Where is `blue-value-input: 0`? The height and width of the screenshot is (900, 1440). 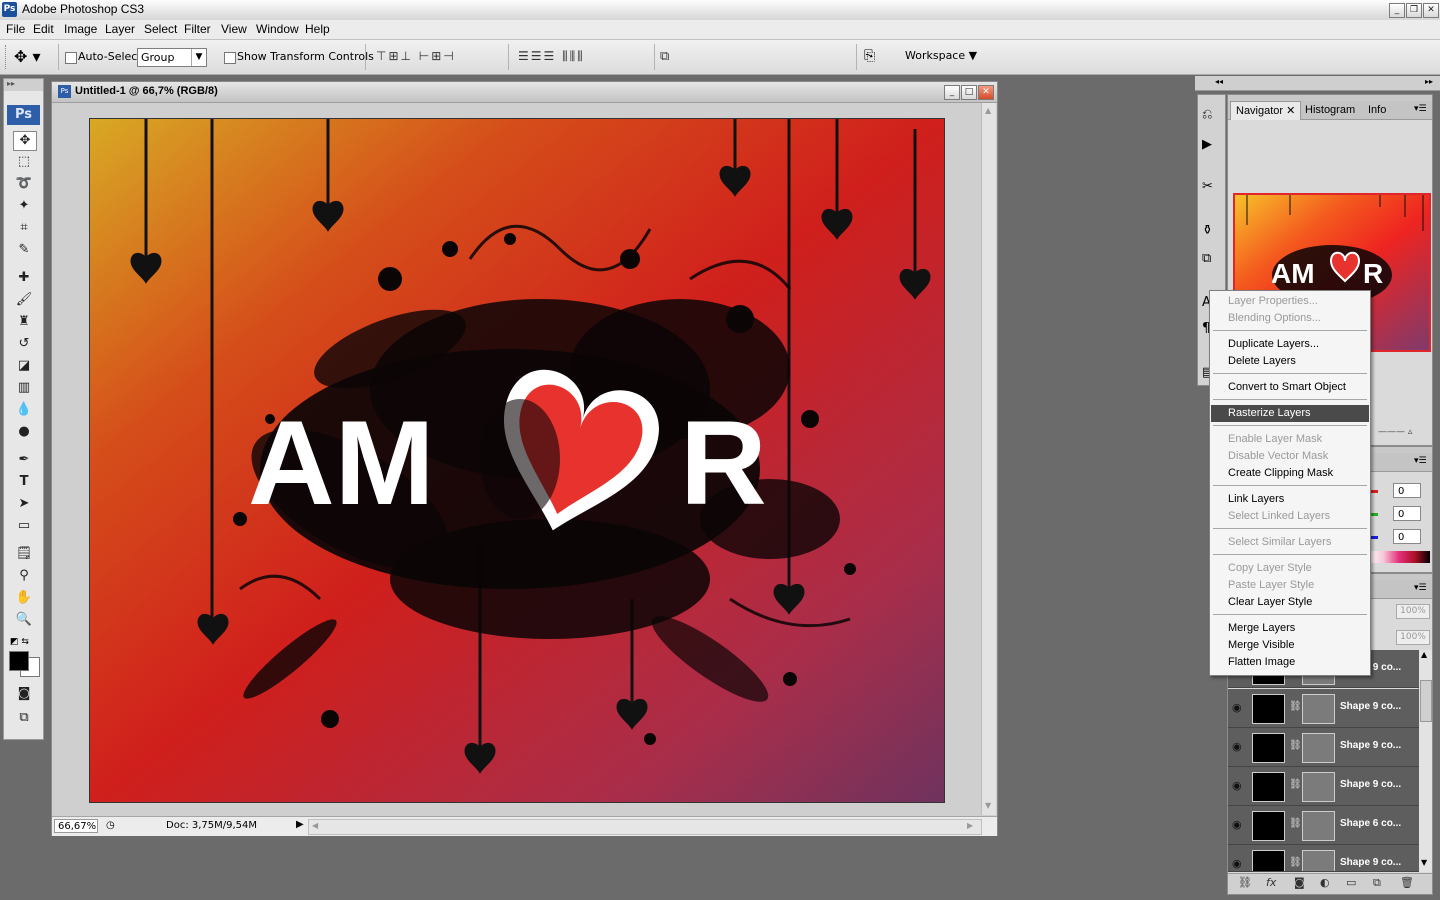
blue-value-input: 0 is located at coordinates (1407, 536).